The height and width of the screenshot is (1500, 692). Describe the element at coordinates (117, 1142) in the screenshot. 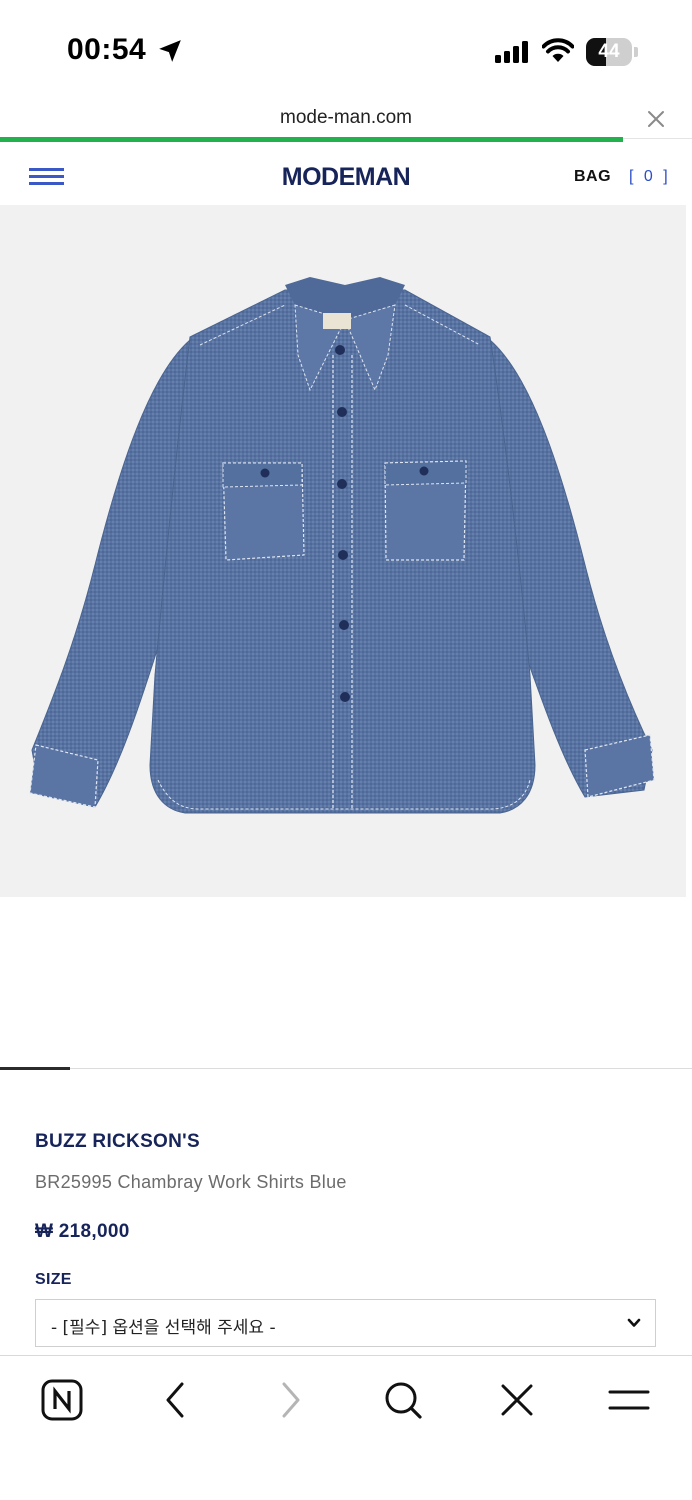

I see `product-brand: BUZZ RICKSON'S` at that location.